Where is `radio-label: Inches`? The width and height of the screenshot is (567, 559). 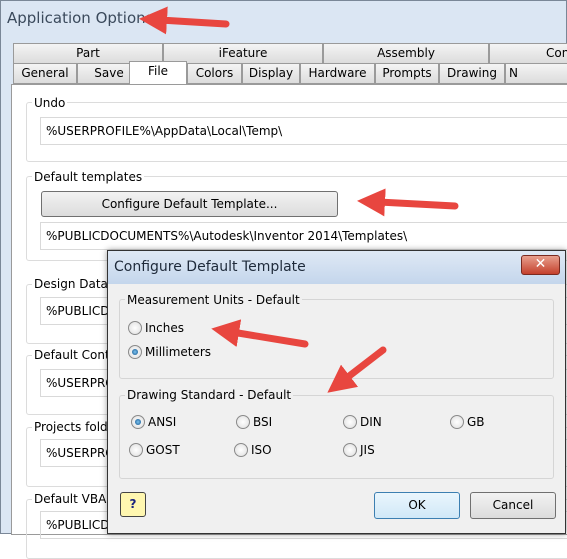
radio-label: Inches is located at coordinates (164, 328).